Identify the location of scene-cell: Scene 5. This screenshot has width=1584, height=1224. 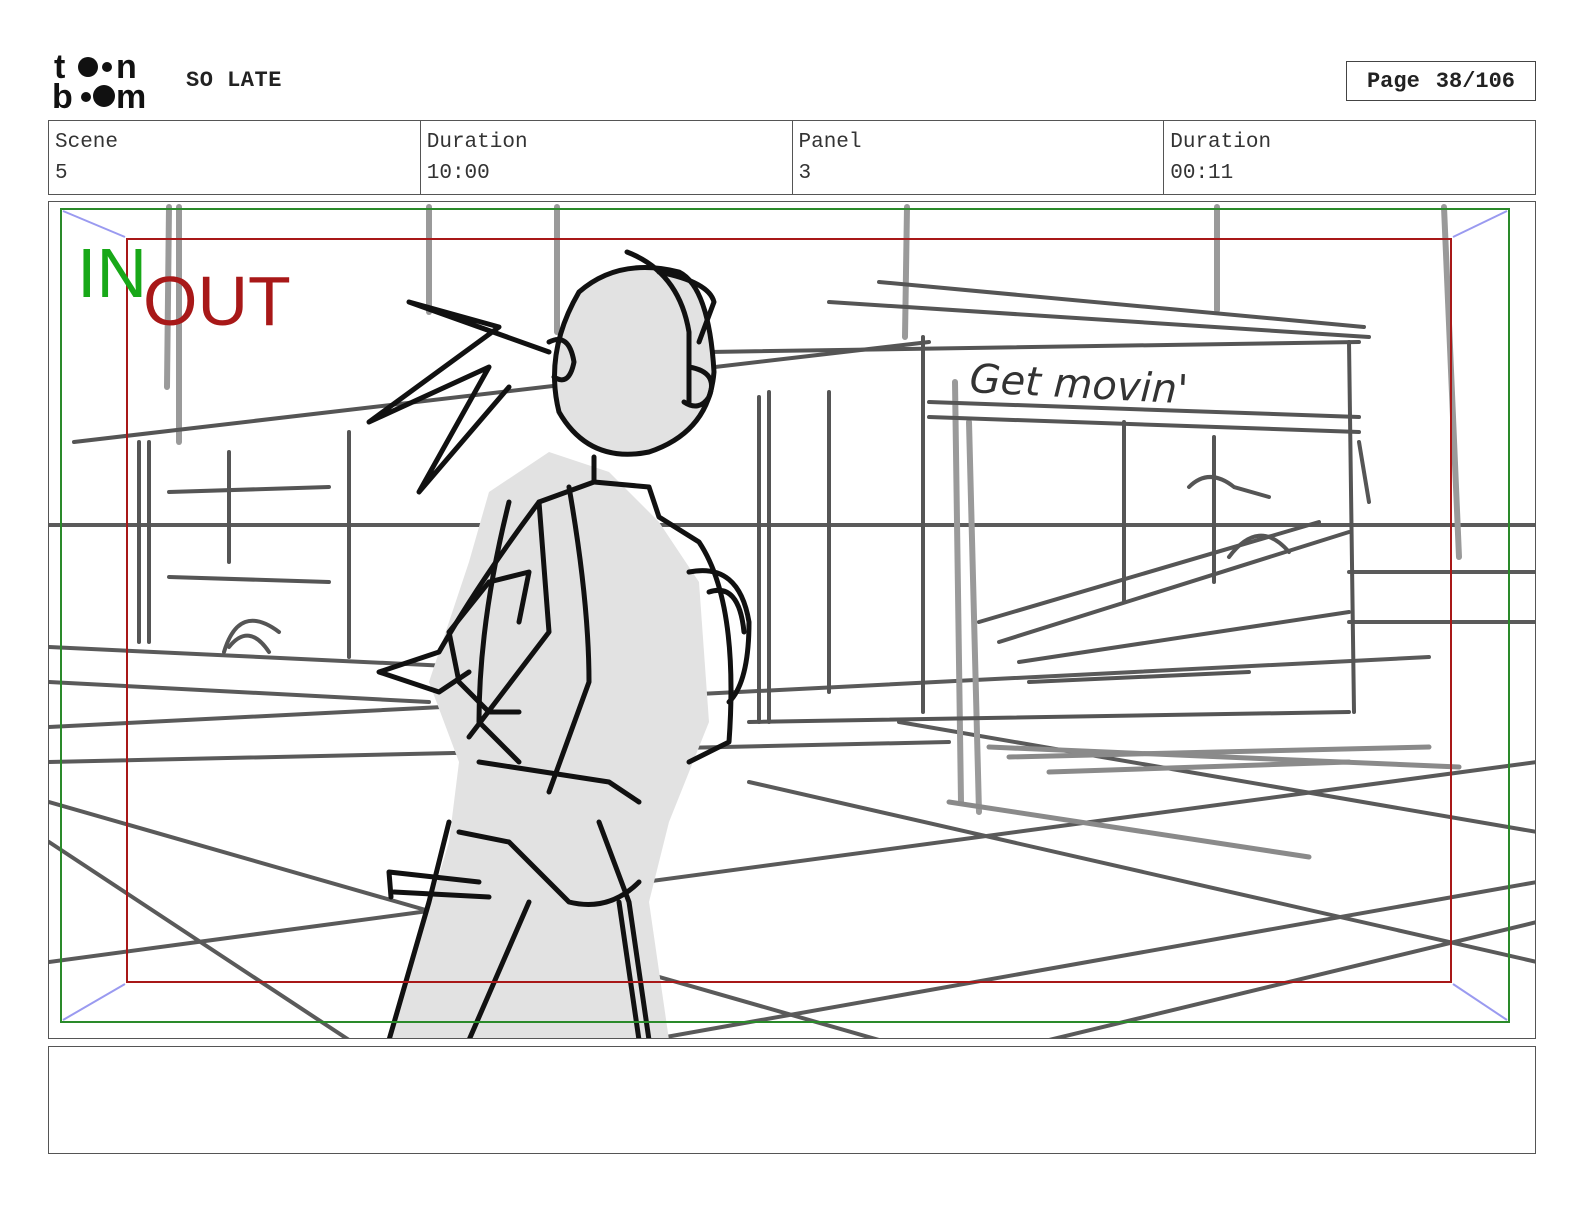
(235, 157).